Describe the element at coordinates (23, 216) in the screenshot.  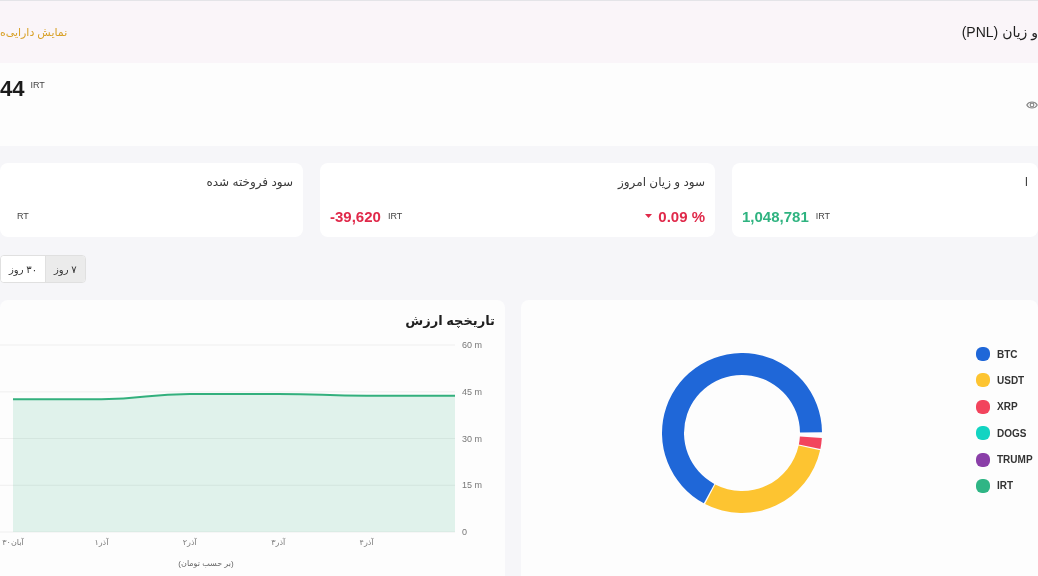
I see `currency-label: RT` at that location.